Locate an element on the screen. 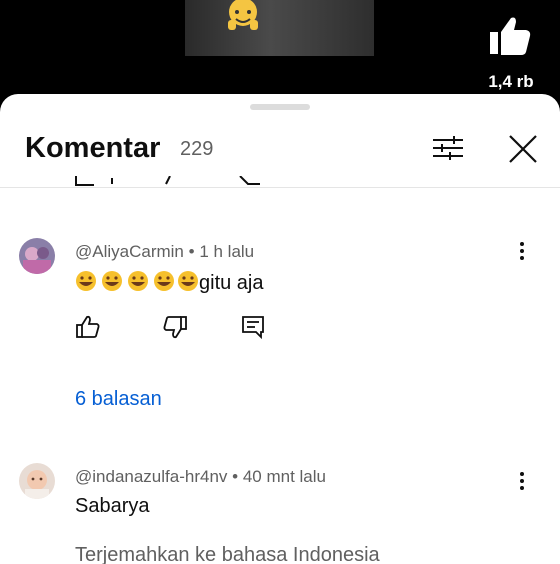 The width and height of the screenshot is (560, 564). rofl-emoji-icon is located at coordinates (137, 284).